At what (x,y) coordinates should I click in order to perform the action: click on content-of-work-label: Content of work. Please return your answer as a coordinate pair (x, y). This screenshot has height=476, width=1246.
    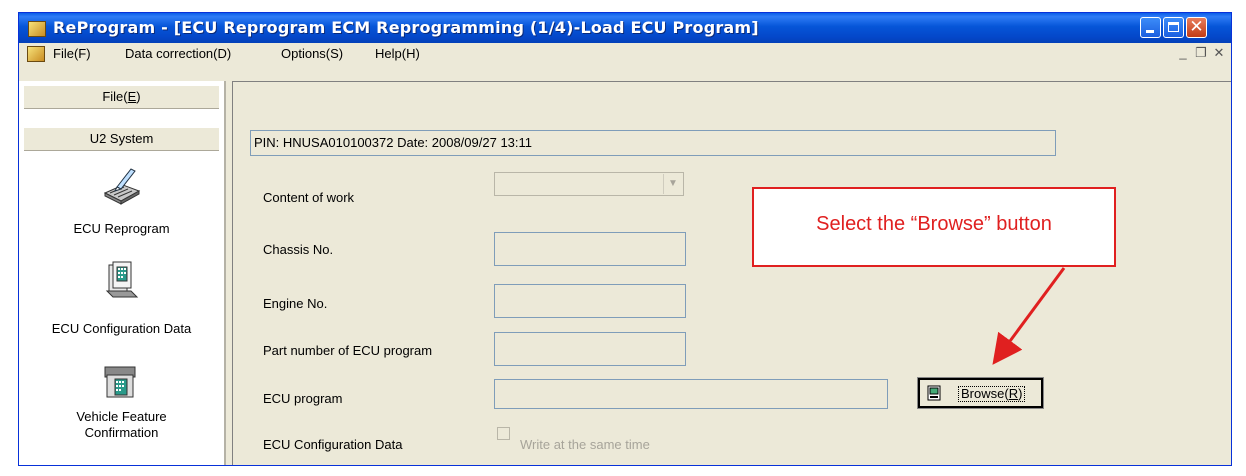
    Looking at the image, I should click on (309, 197).